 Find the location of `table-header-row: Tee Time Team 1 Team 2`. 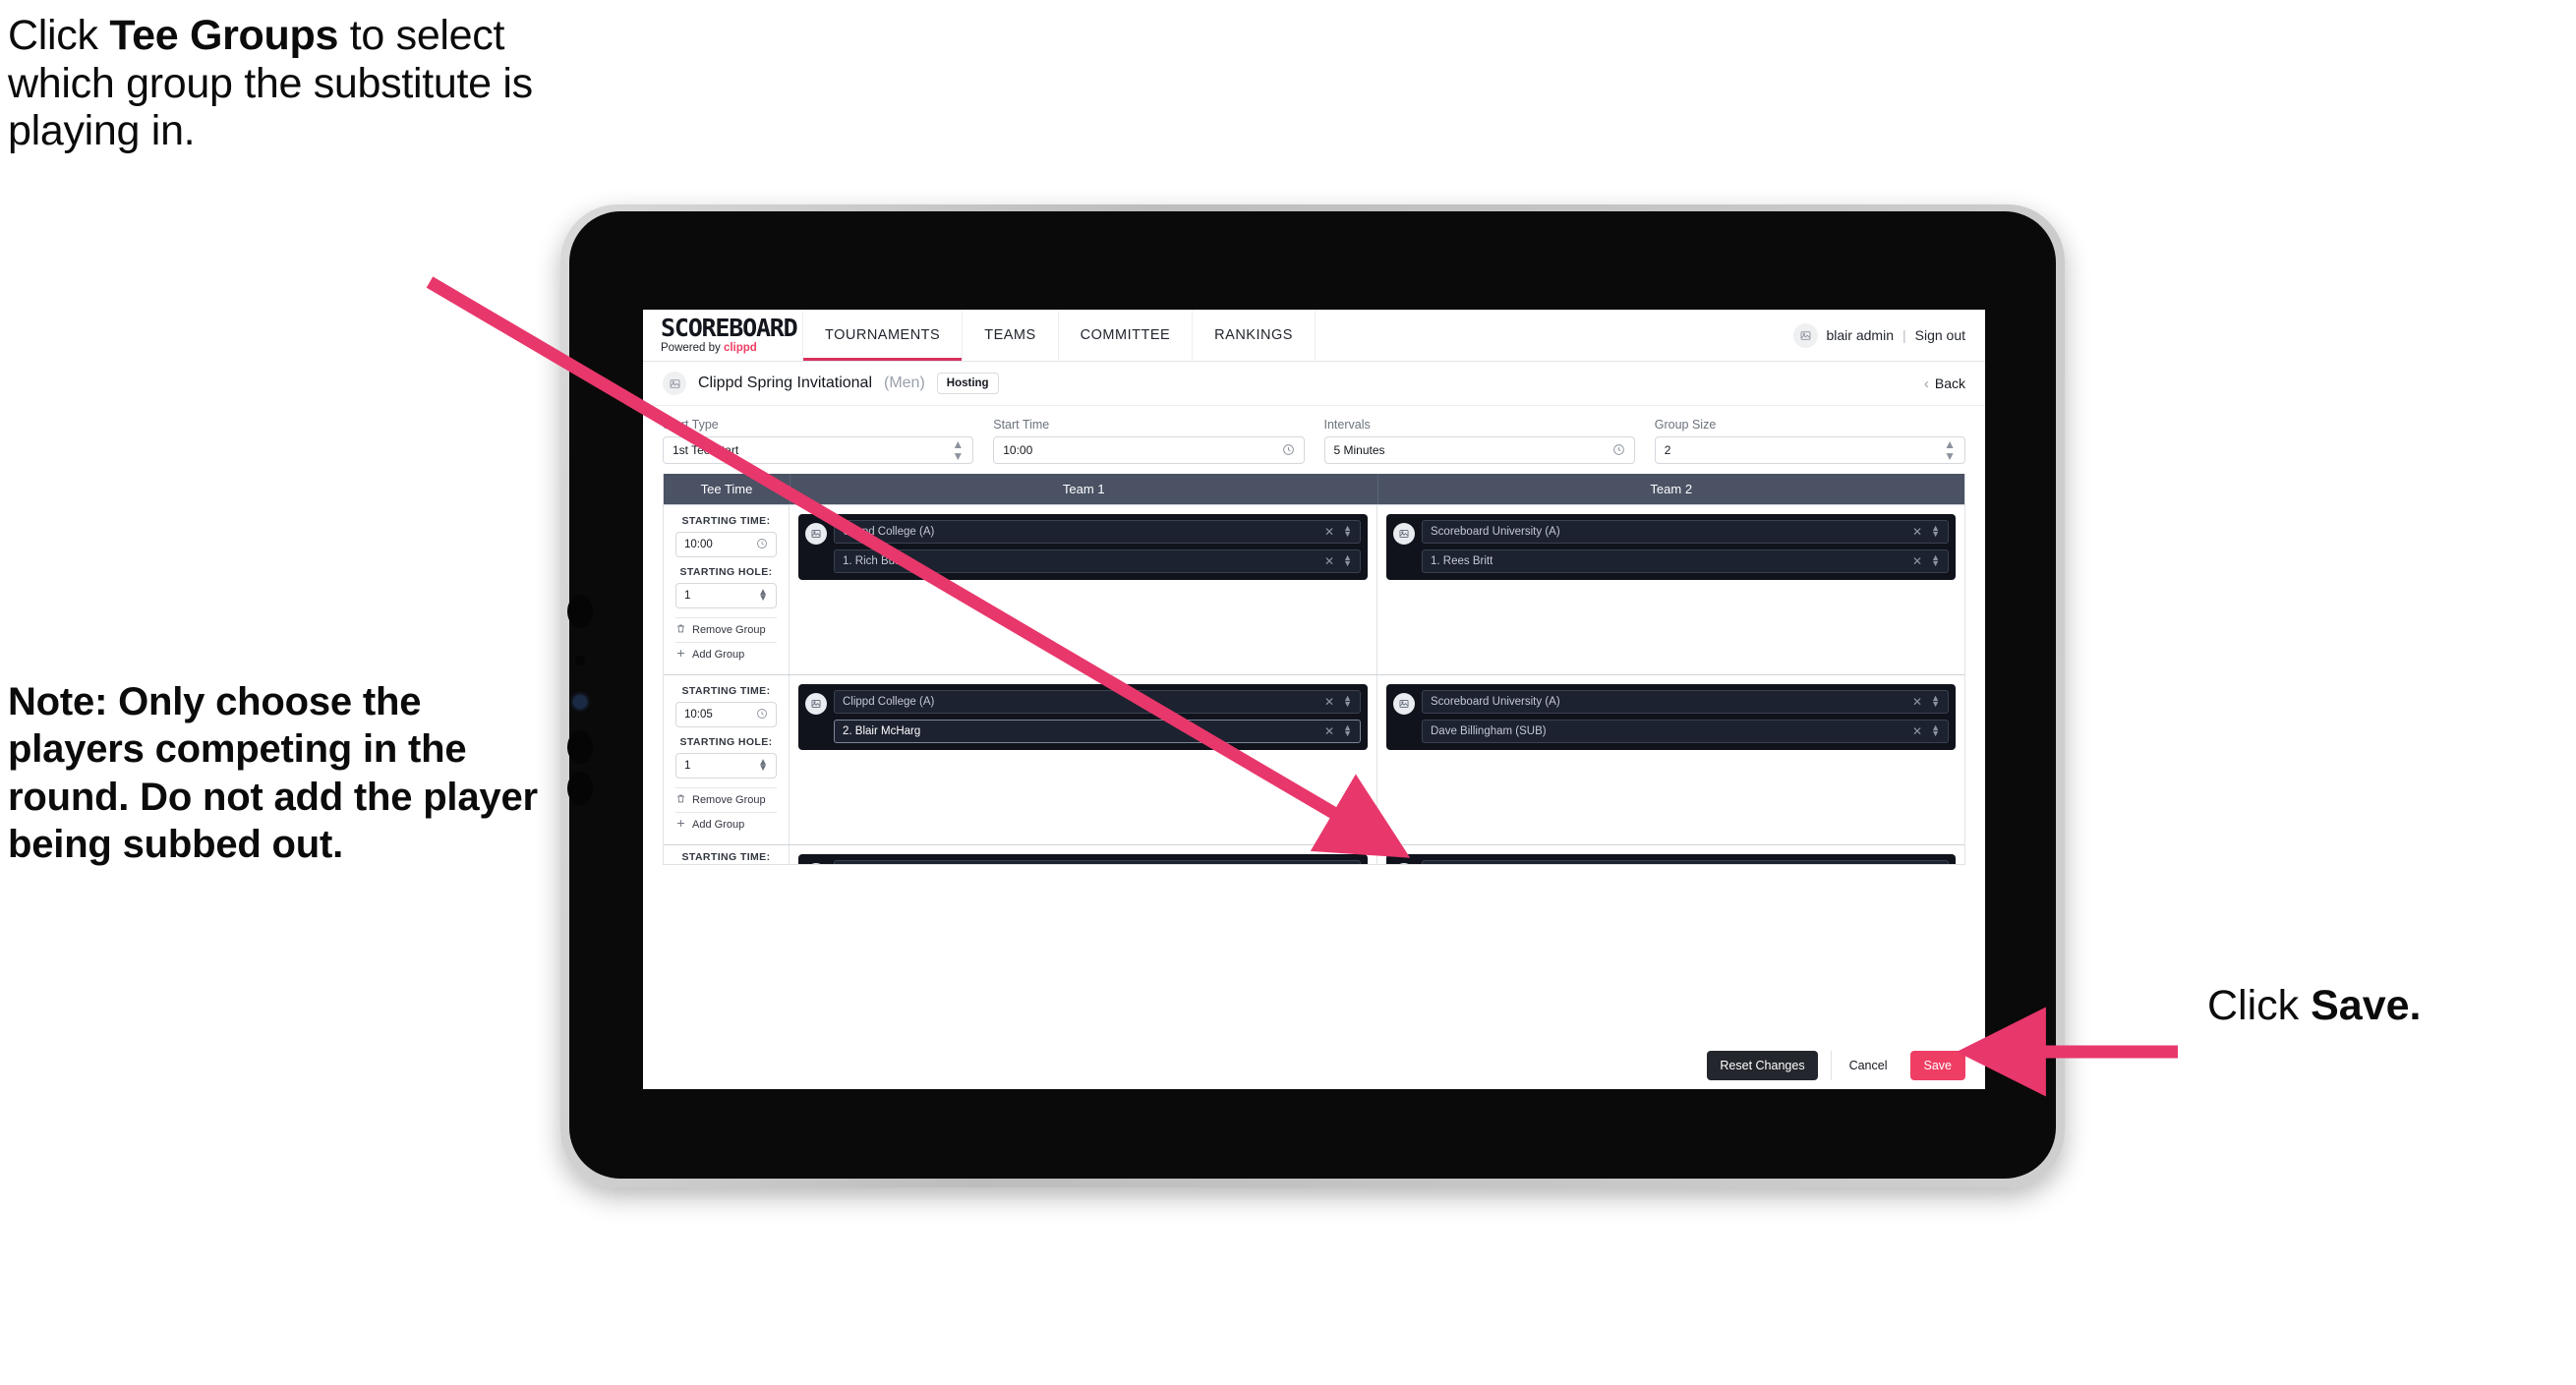

table-header-row: Tee Time Team 1 Team 2 is located at coordinates (1314, 489).